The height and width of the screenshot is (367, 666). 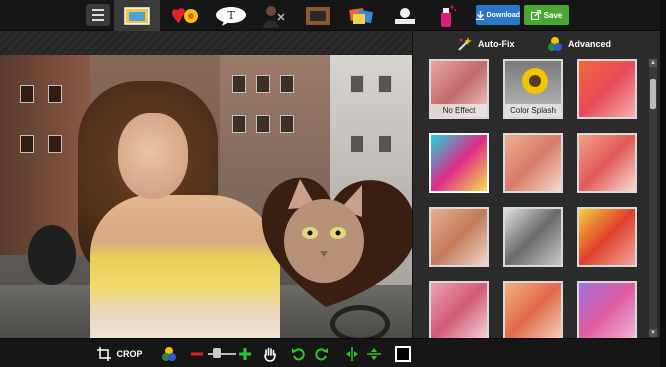 I want to click on share-icon, so click(x=535, y=15).